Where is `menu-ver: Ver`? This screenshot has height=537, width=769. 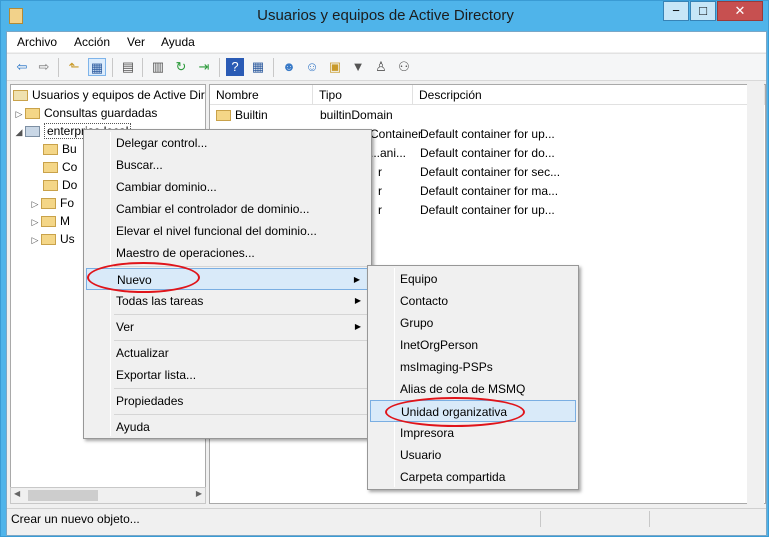
menu-ver: Ver is located at coordinates (136, 42).